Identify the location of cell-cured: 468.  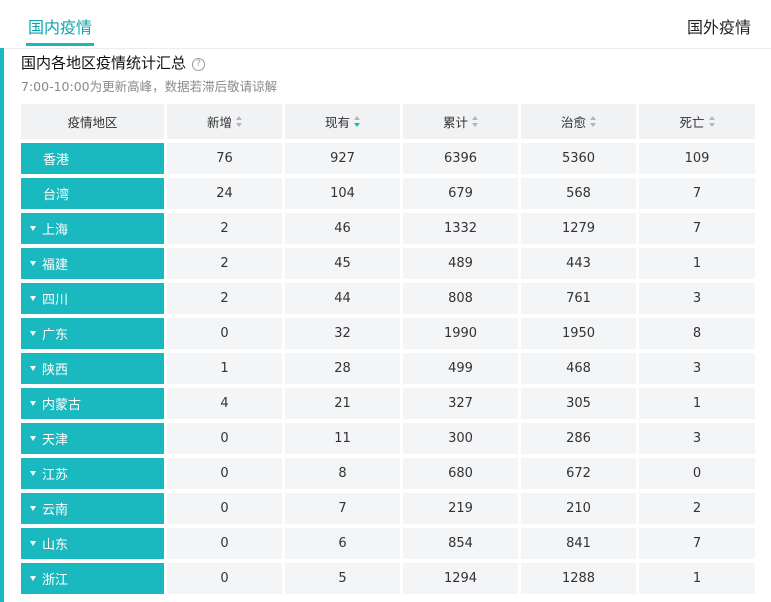
(578, 368).